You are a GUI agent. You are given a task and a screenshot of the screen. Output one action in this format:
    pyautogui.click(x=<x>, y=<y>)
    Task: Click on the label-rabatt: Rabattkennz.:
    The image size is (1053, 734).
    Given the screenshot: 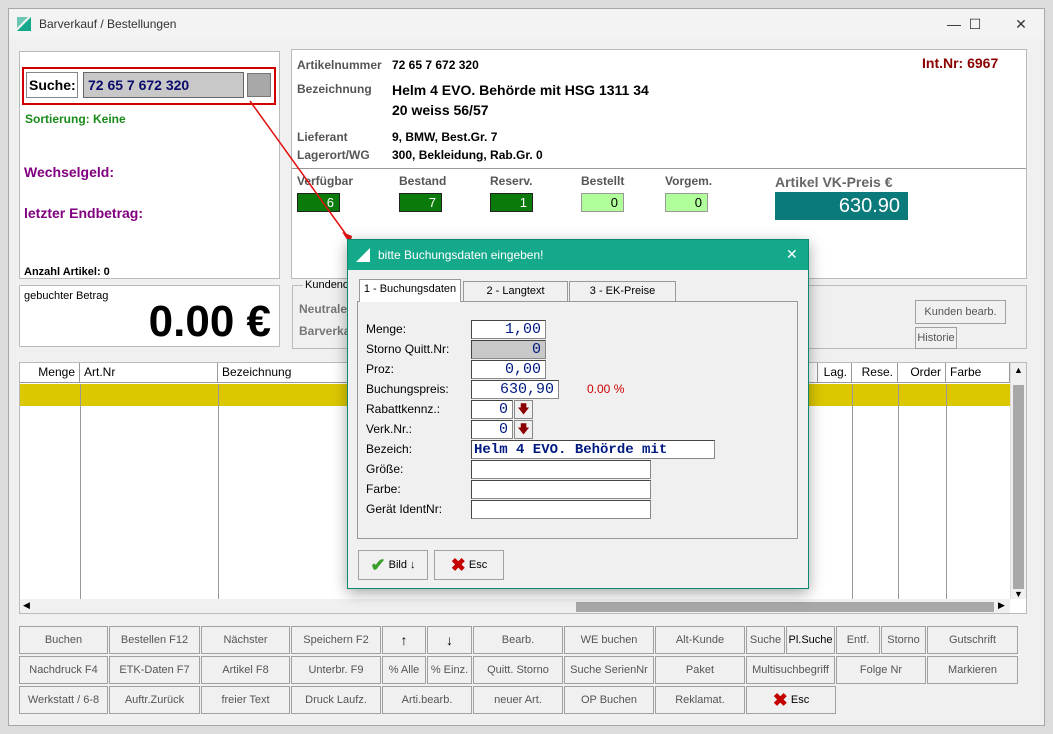 What is the action you would take?
    pyautogui.click(x=403, y=409)
    